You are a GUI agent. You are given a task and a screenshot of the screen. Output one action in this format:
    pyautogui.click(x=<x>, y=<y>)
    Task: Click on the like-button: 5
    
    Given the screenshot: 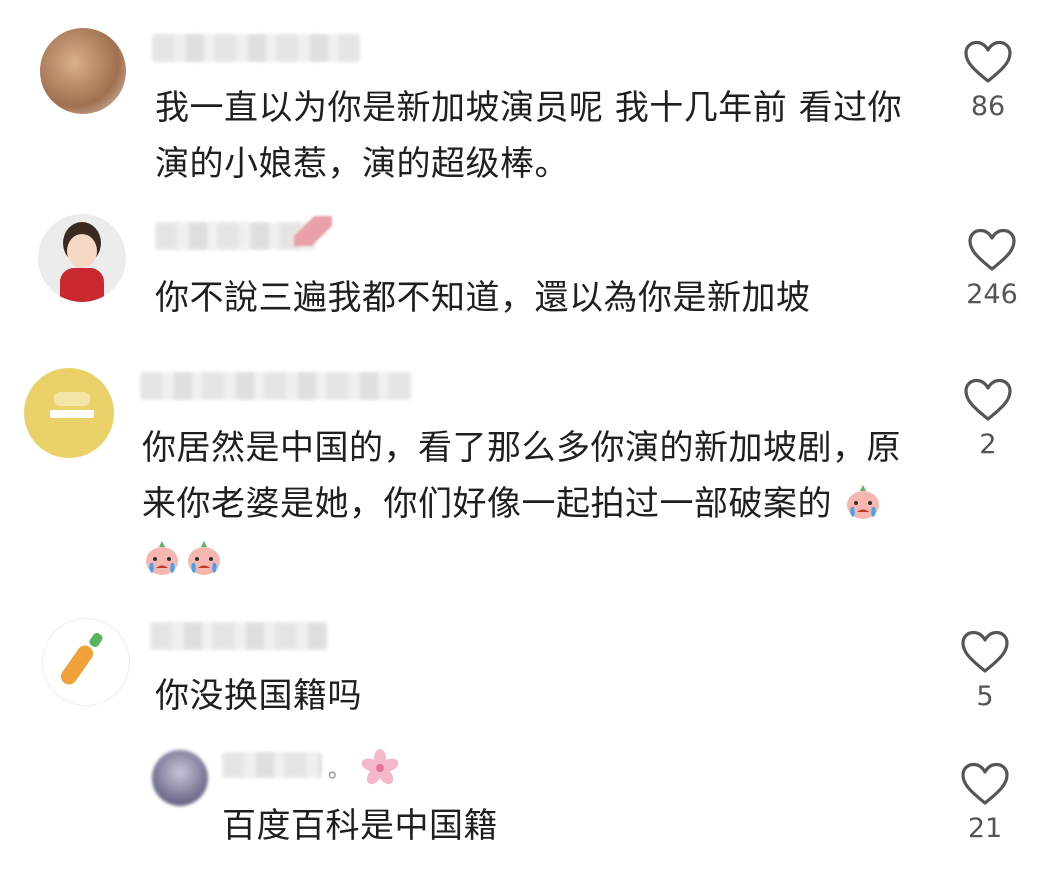 What is the action you would take?
    pyautogui.click(x=985, y=672)
    